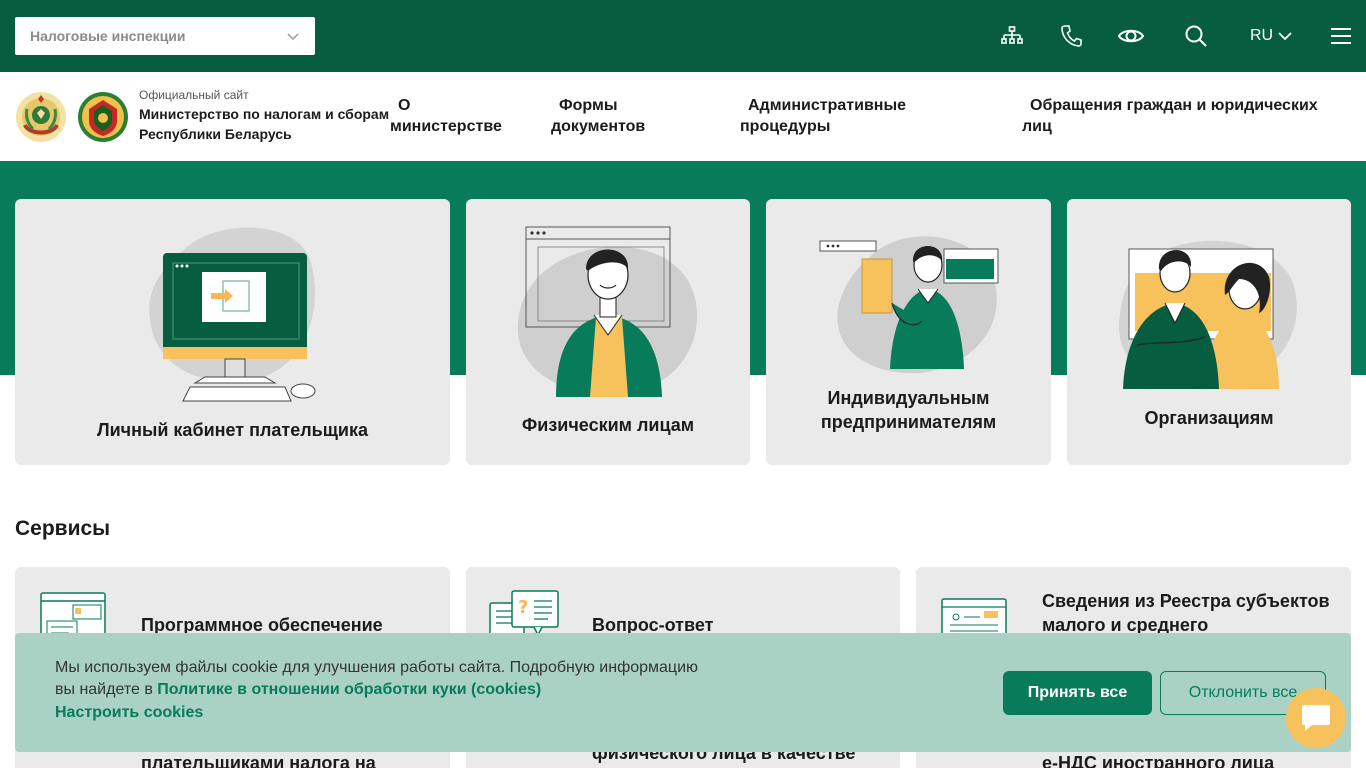 This screenshot has width=1366, height=768. Describe the element at coordinates (1196, 36) in the screenshot. I see `search-icon` at that location.